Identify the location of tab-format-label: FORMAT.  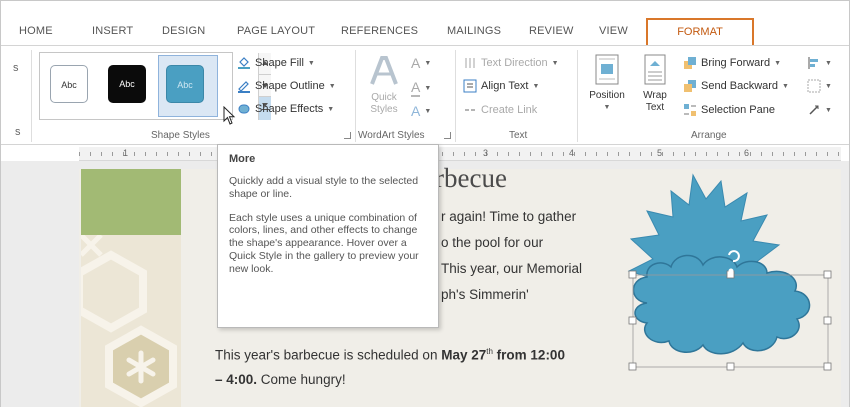
(700, 32).